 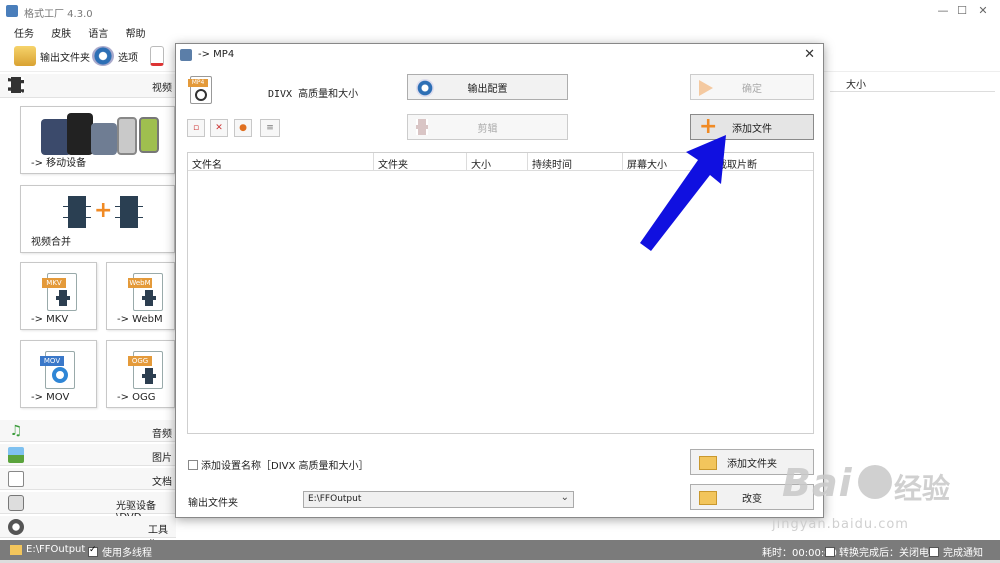 I want to click on category-tools: 工具集, so click(x=88, y=533).